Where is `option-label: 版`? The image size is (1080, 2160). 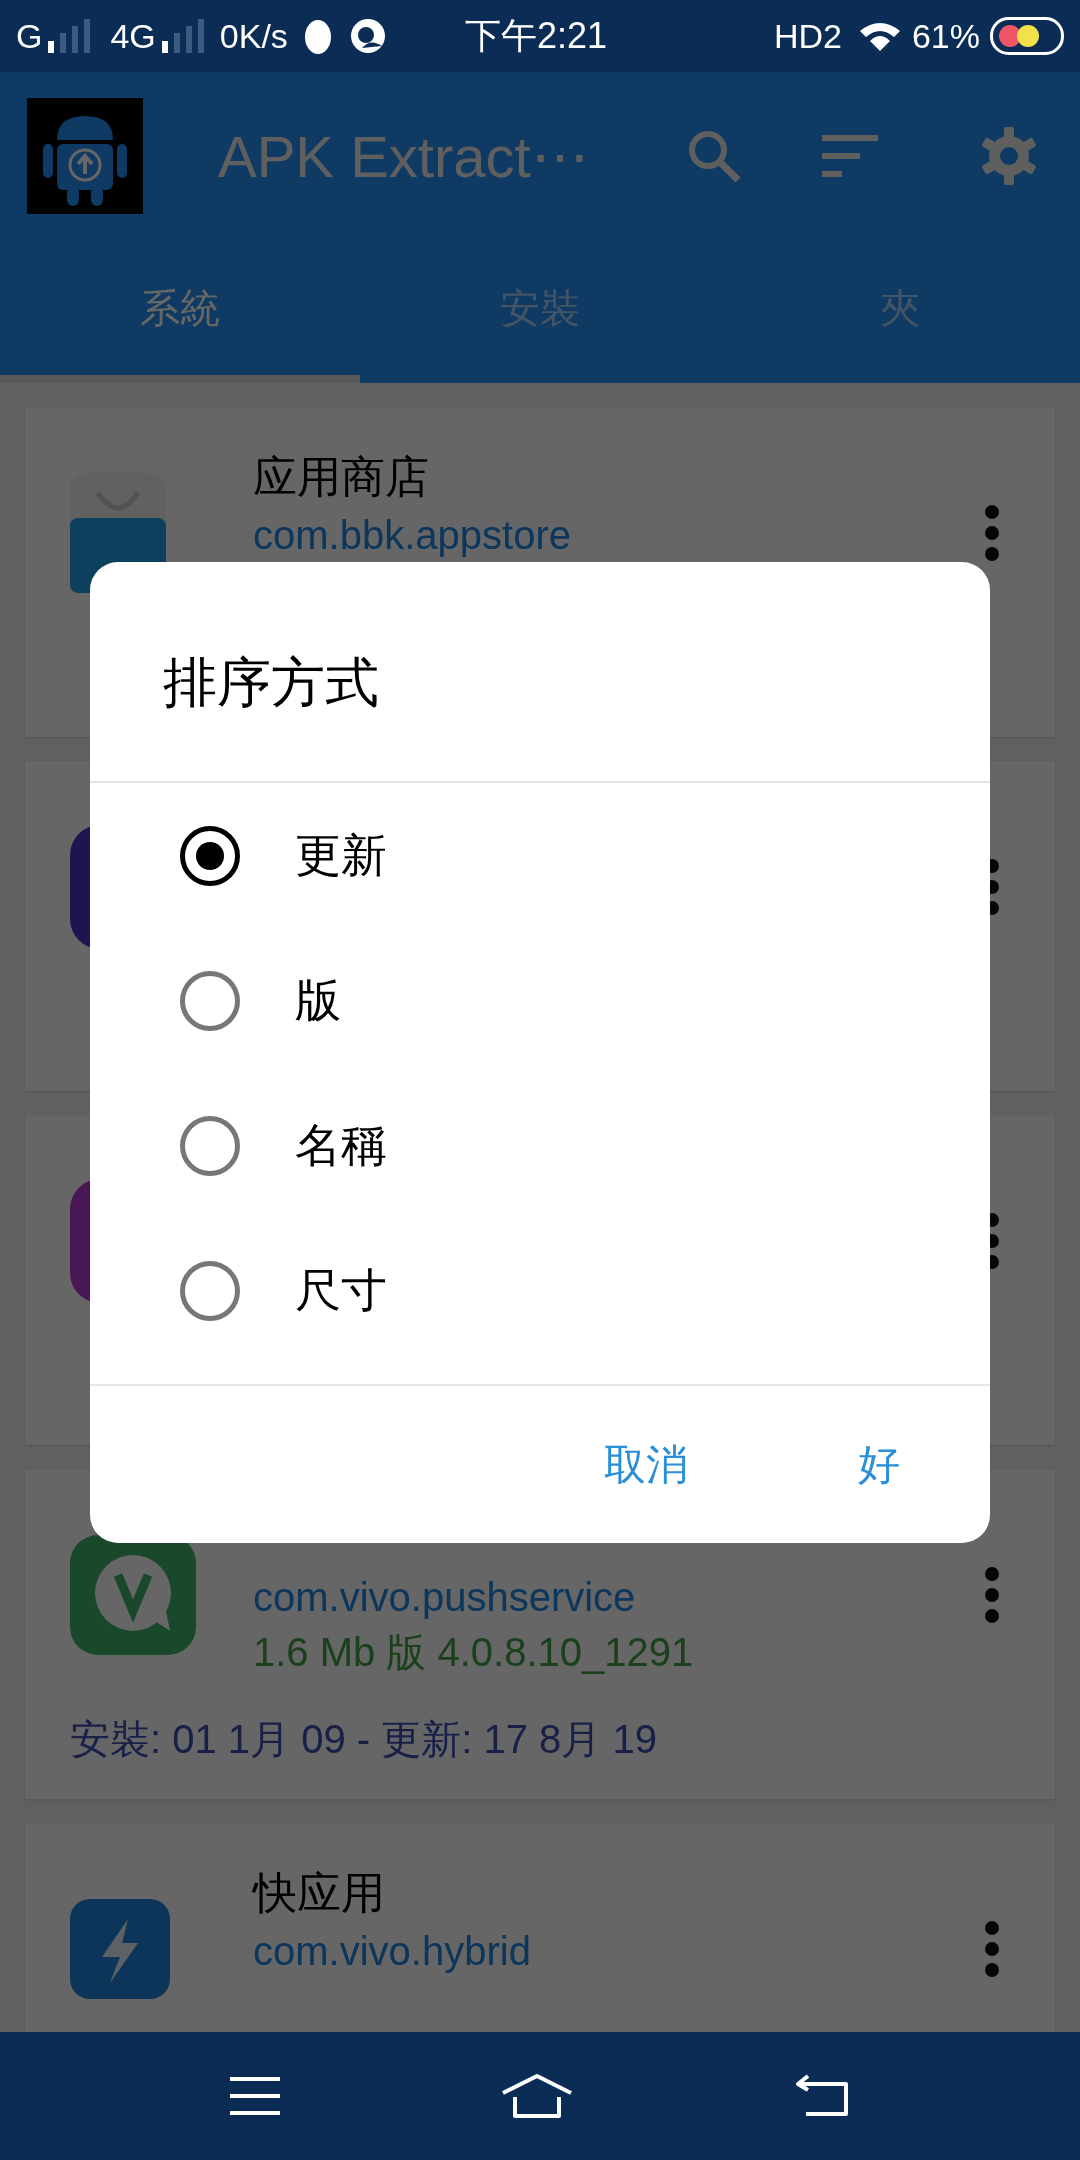 option-label: 版 is located at coordinates (318, 1000).